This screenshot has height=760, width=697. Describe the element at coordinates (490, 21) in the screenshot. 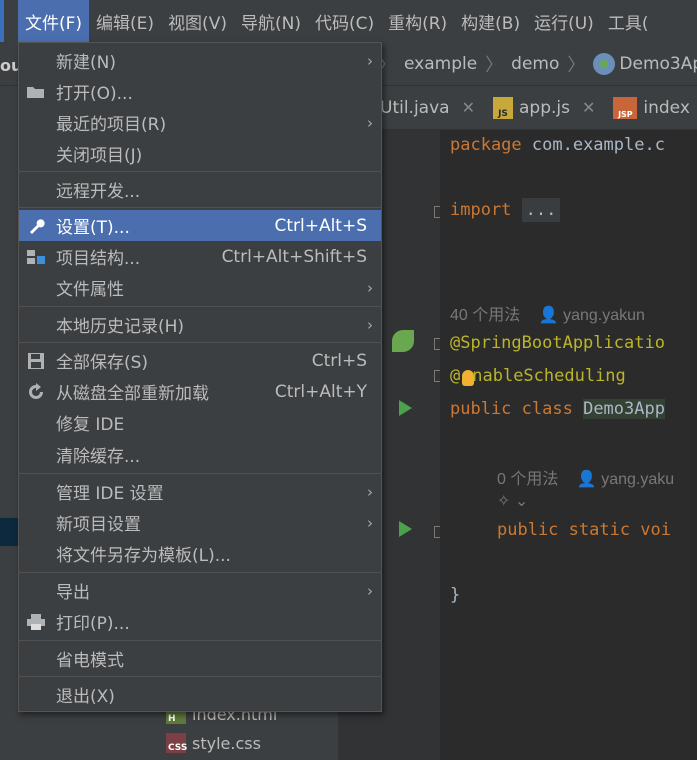

I see `menu-build: 构建(B)` at that location.